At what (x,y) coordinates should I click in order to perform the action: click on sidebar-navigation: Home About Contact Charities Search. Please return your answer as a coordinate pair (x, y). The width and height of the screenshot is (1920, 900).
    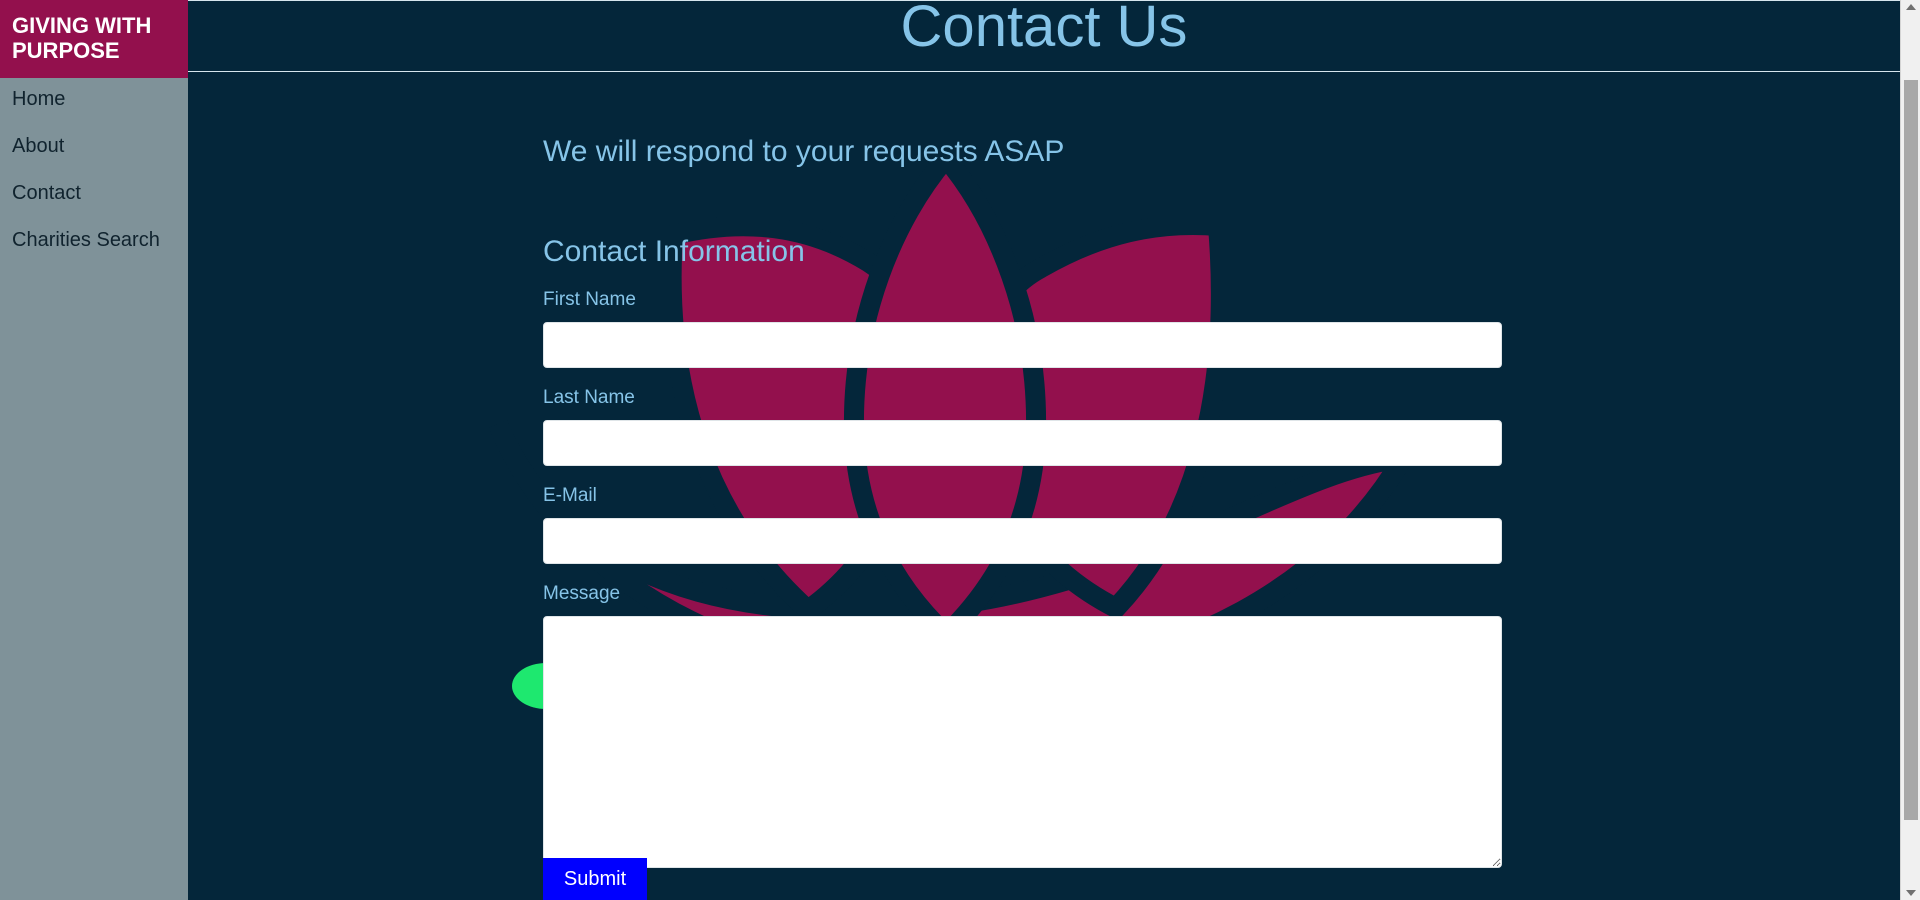
    Looking at the image, I should click on (97, 182).